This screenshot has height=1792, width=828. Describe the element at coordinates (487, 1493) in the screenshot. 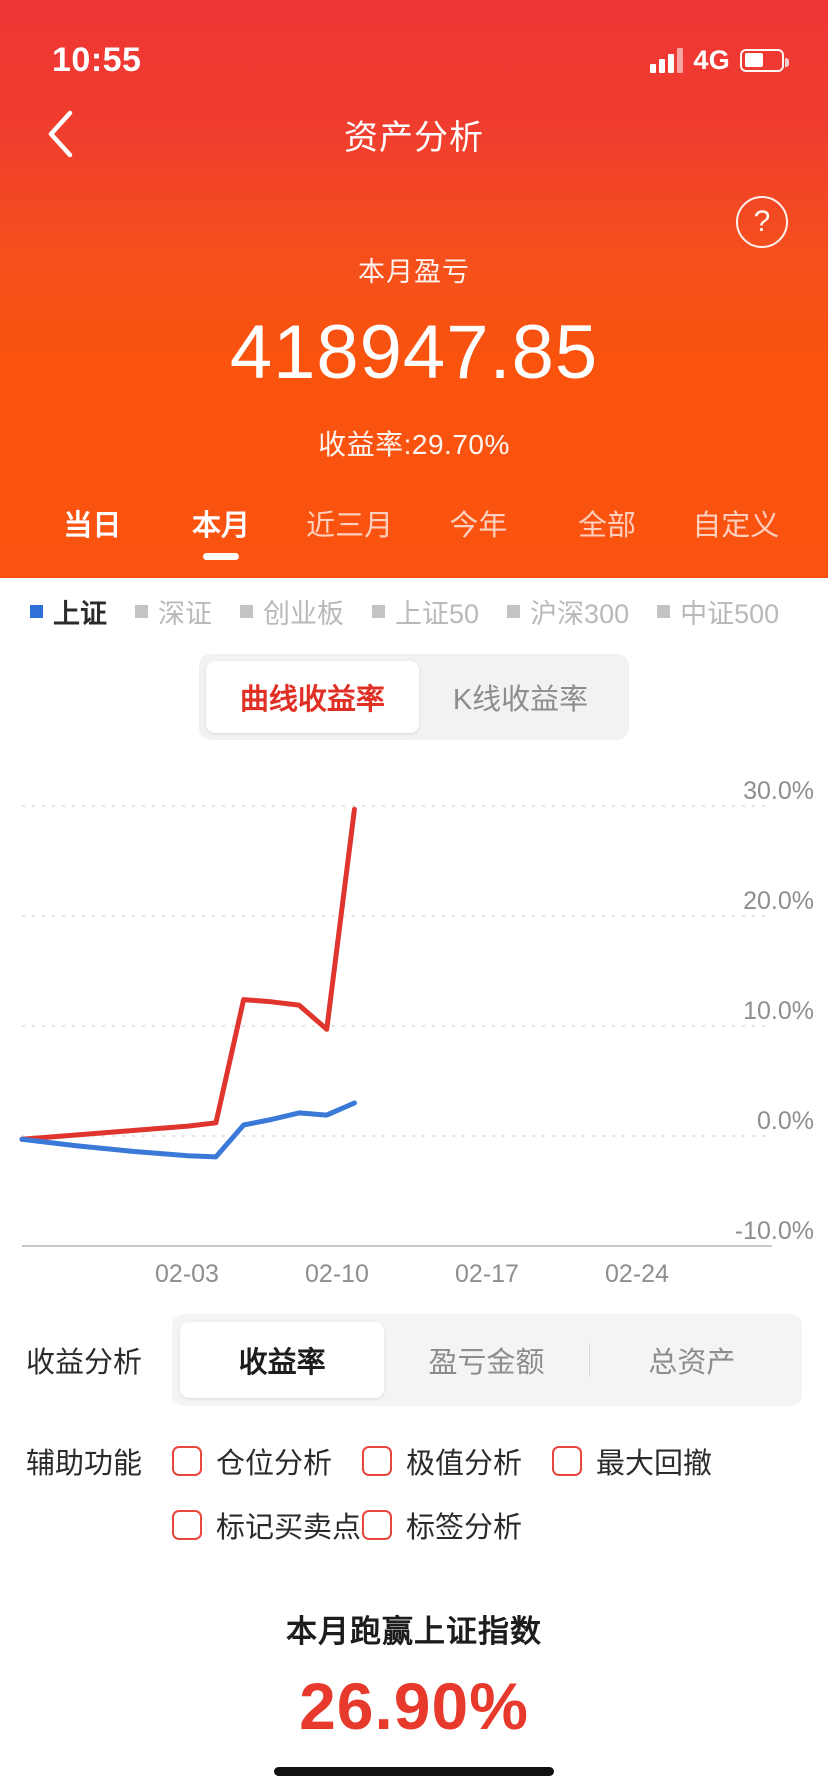

I see `aux-checkbox-grid: 仓位分析 极值分析 最大回撤 标记买卖点 标签分析` at that location.